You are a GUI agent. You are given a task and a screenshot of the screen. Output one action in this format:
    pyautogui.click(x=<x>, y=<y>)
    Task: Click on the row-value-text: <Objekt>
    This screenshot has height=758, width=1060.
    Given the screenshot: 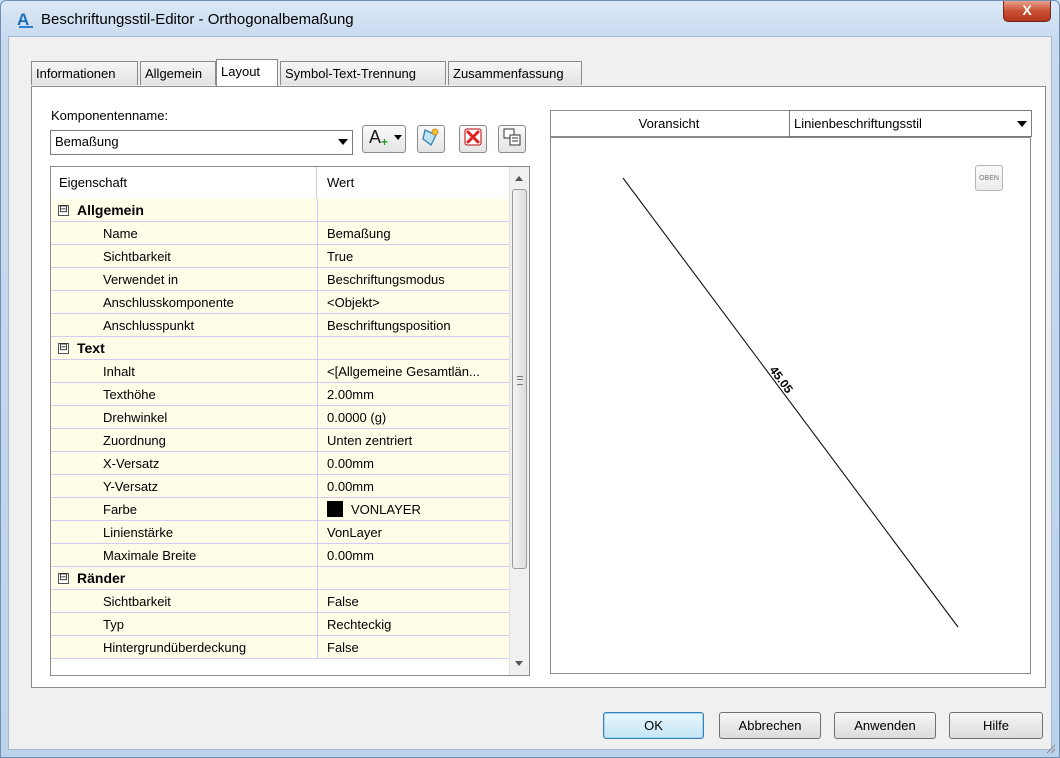 What is the action you would take?
    pyautogui.click(x=353, y=302)
    